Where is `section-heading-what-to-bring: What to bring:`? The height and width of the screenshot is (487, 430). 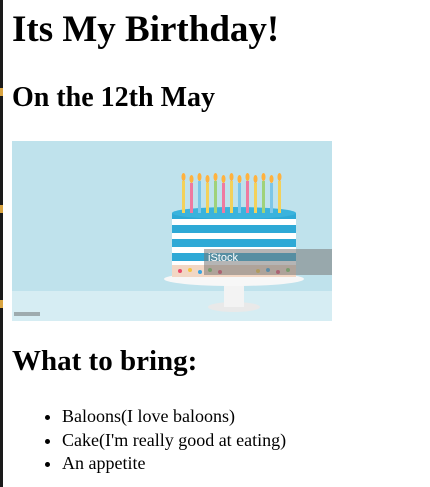 section-heading-what-to-bring: What to bring: is located at coordinates (105, 361).